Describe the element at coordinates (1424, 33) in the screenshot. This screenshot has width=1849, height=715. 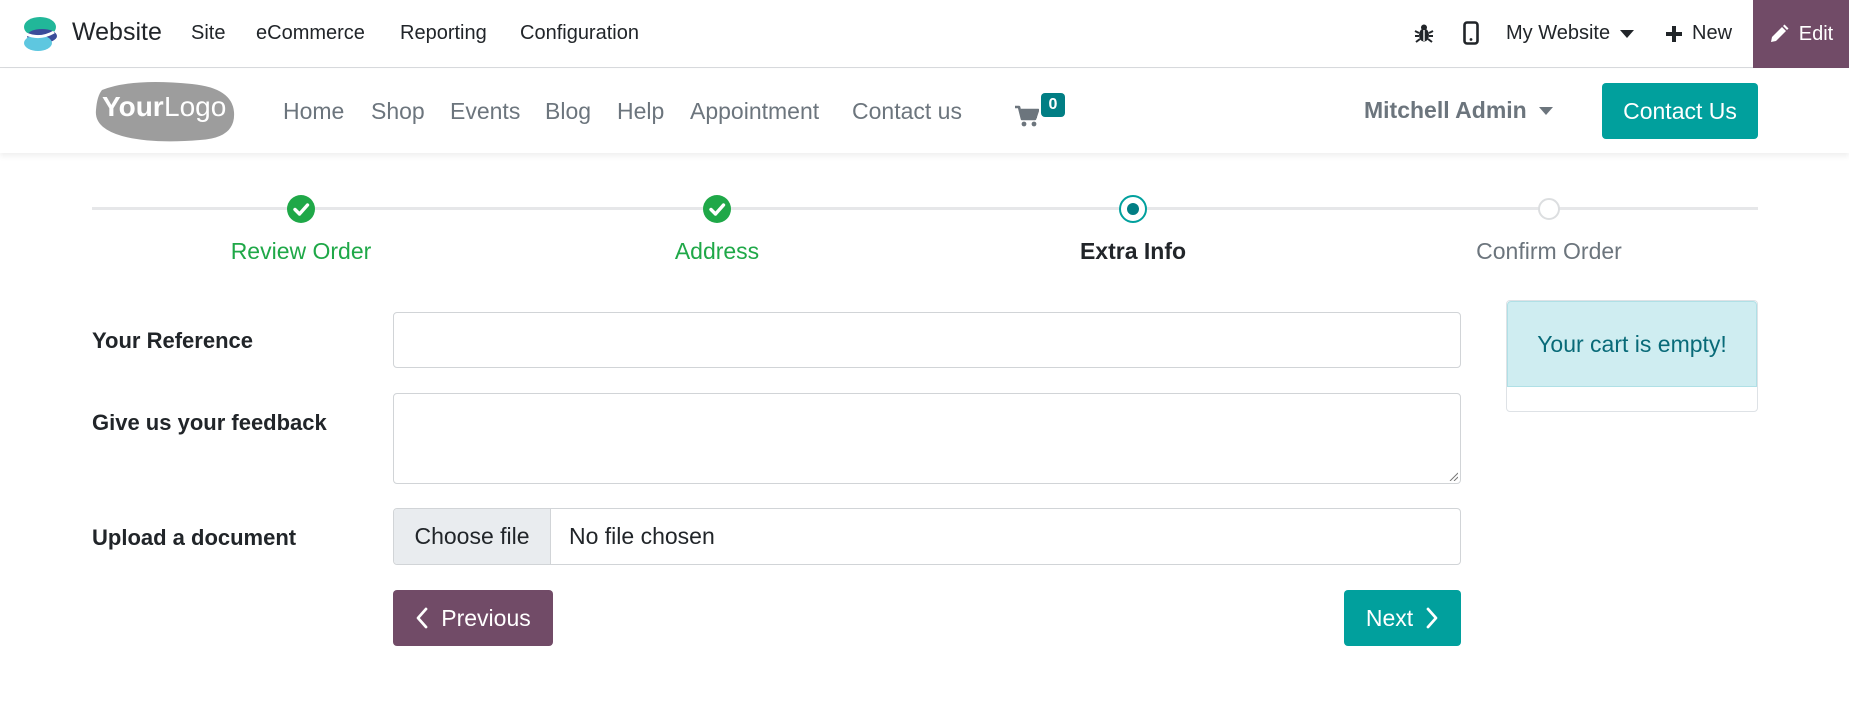
I see `debug-bug-icon` at that location.